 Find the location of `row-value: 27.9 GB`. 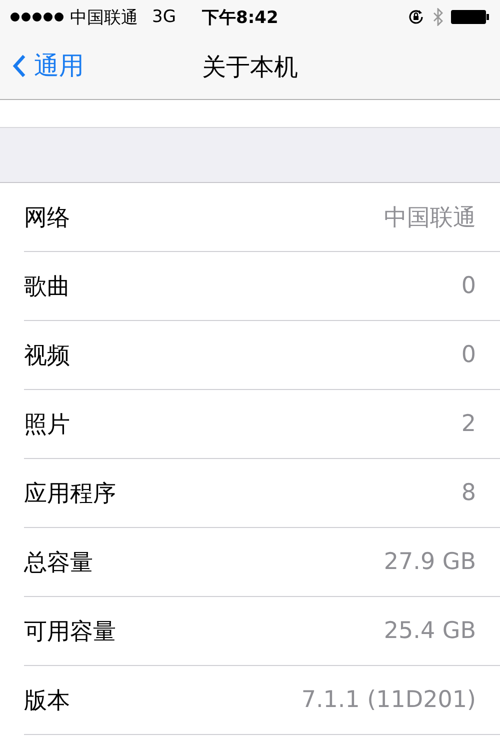

row-value: 27.9 GB is located at coordinates (430, 562).